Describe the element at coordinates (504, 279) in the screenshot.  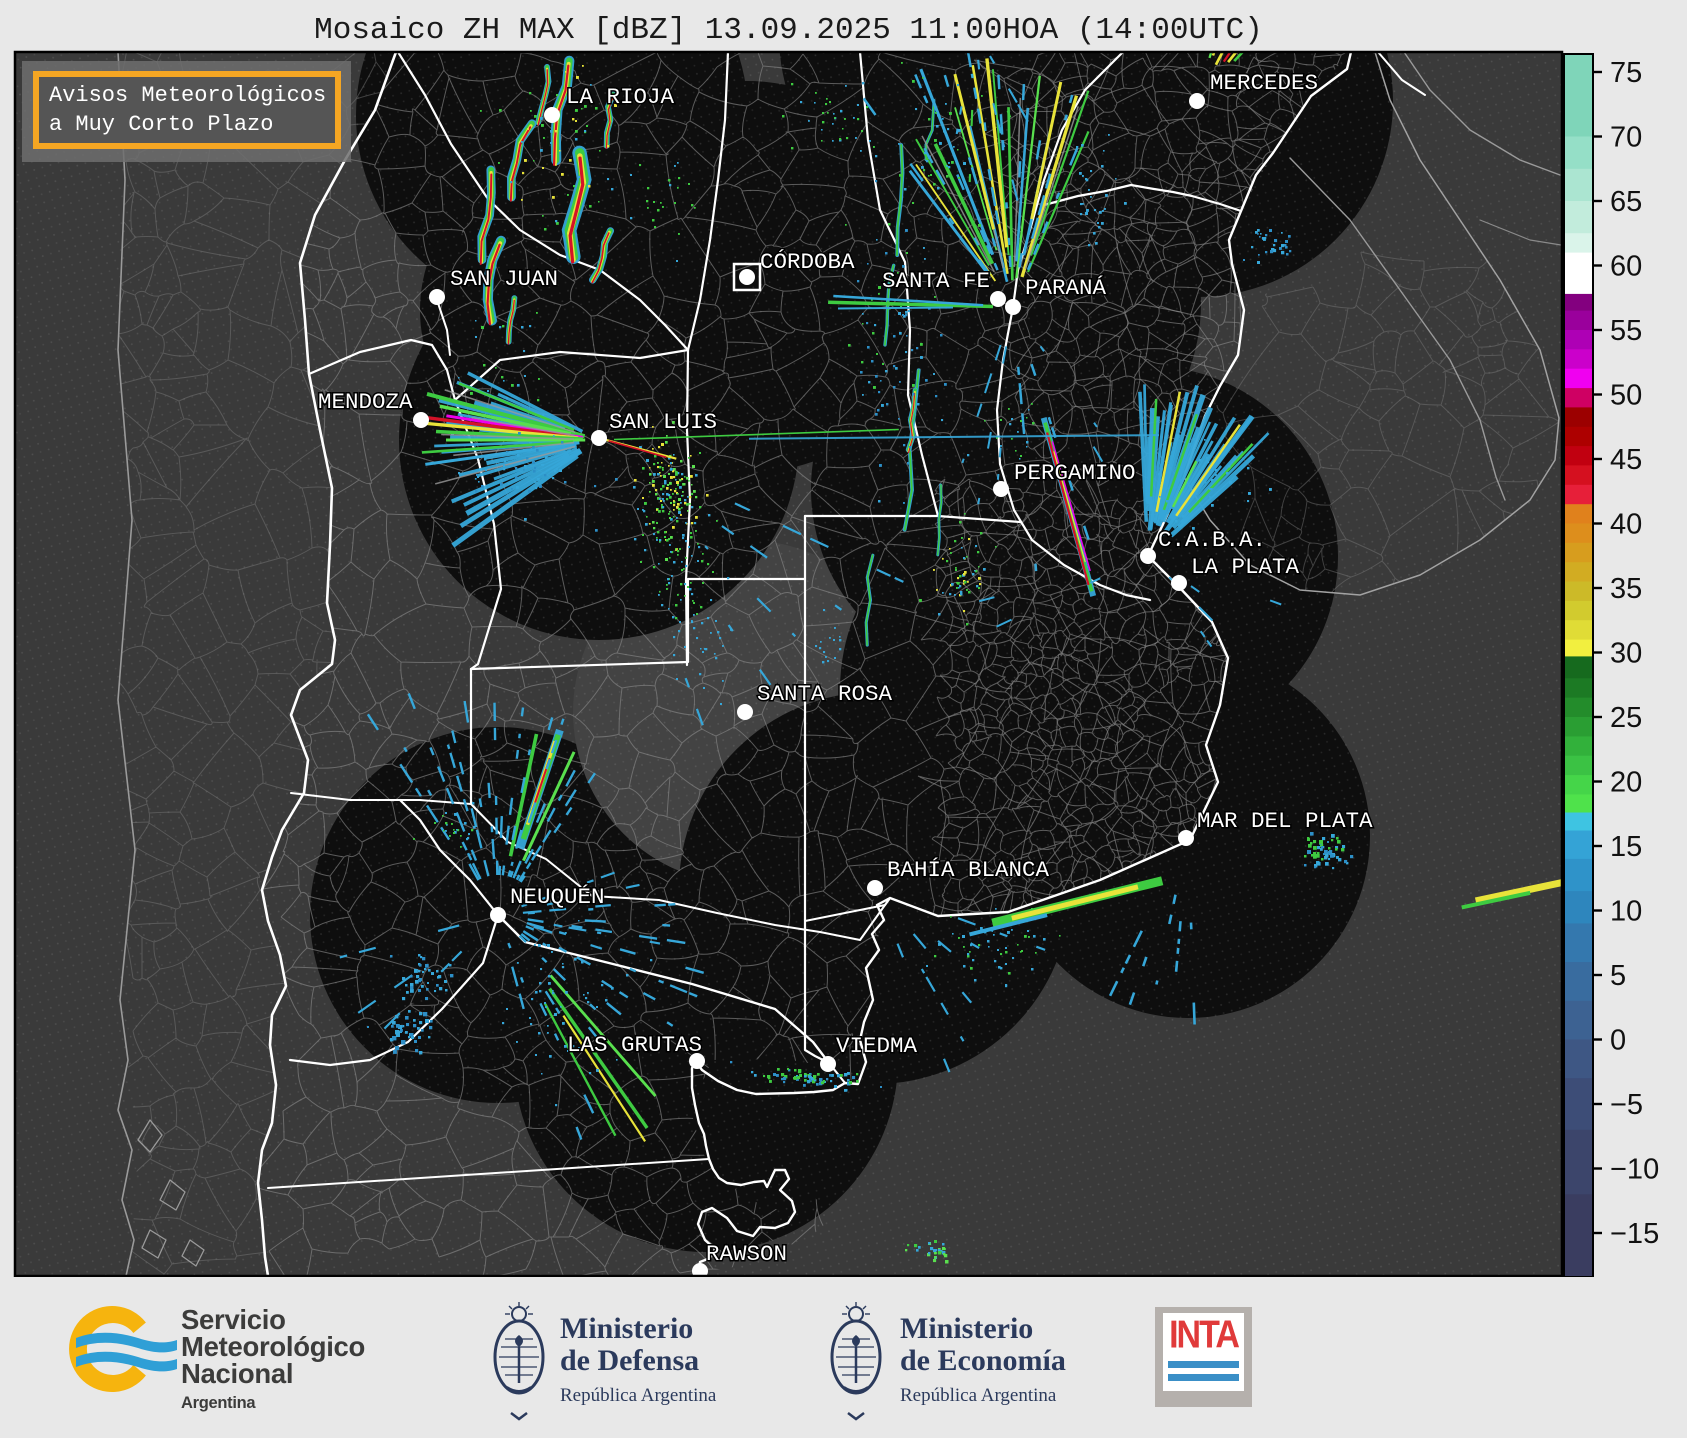
I see `svg-text: SAN JUAN` at that location.